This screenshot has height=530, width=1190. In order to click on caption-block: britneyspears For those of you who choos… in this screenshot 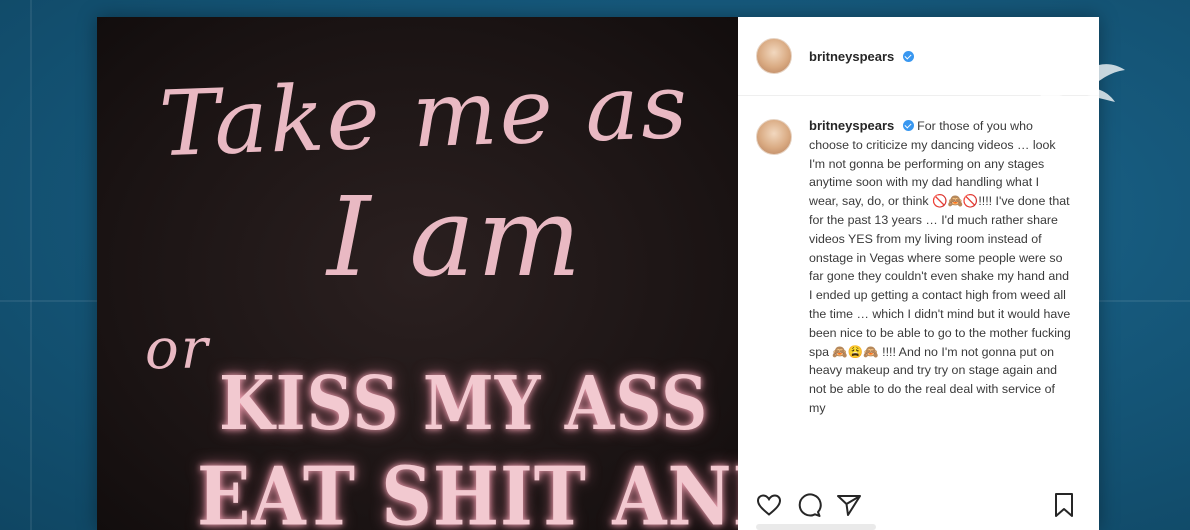, I will do `click(940, 289)`.